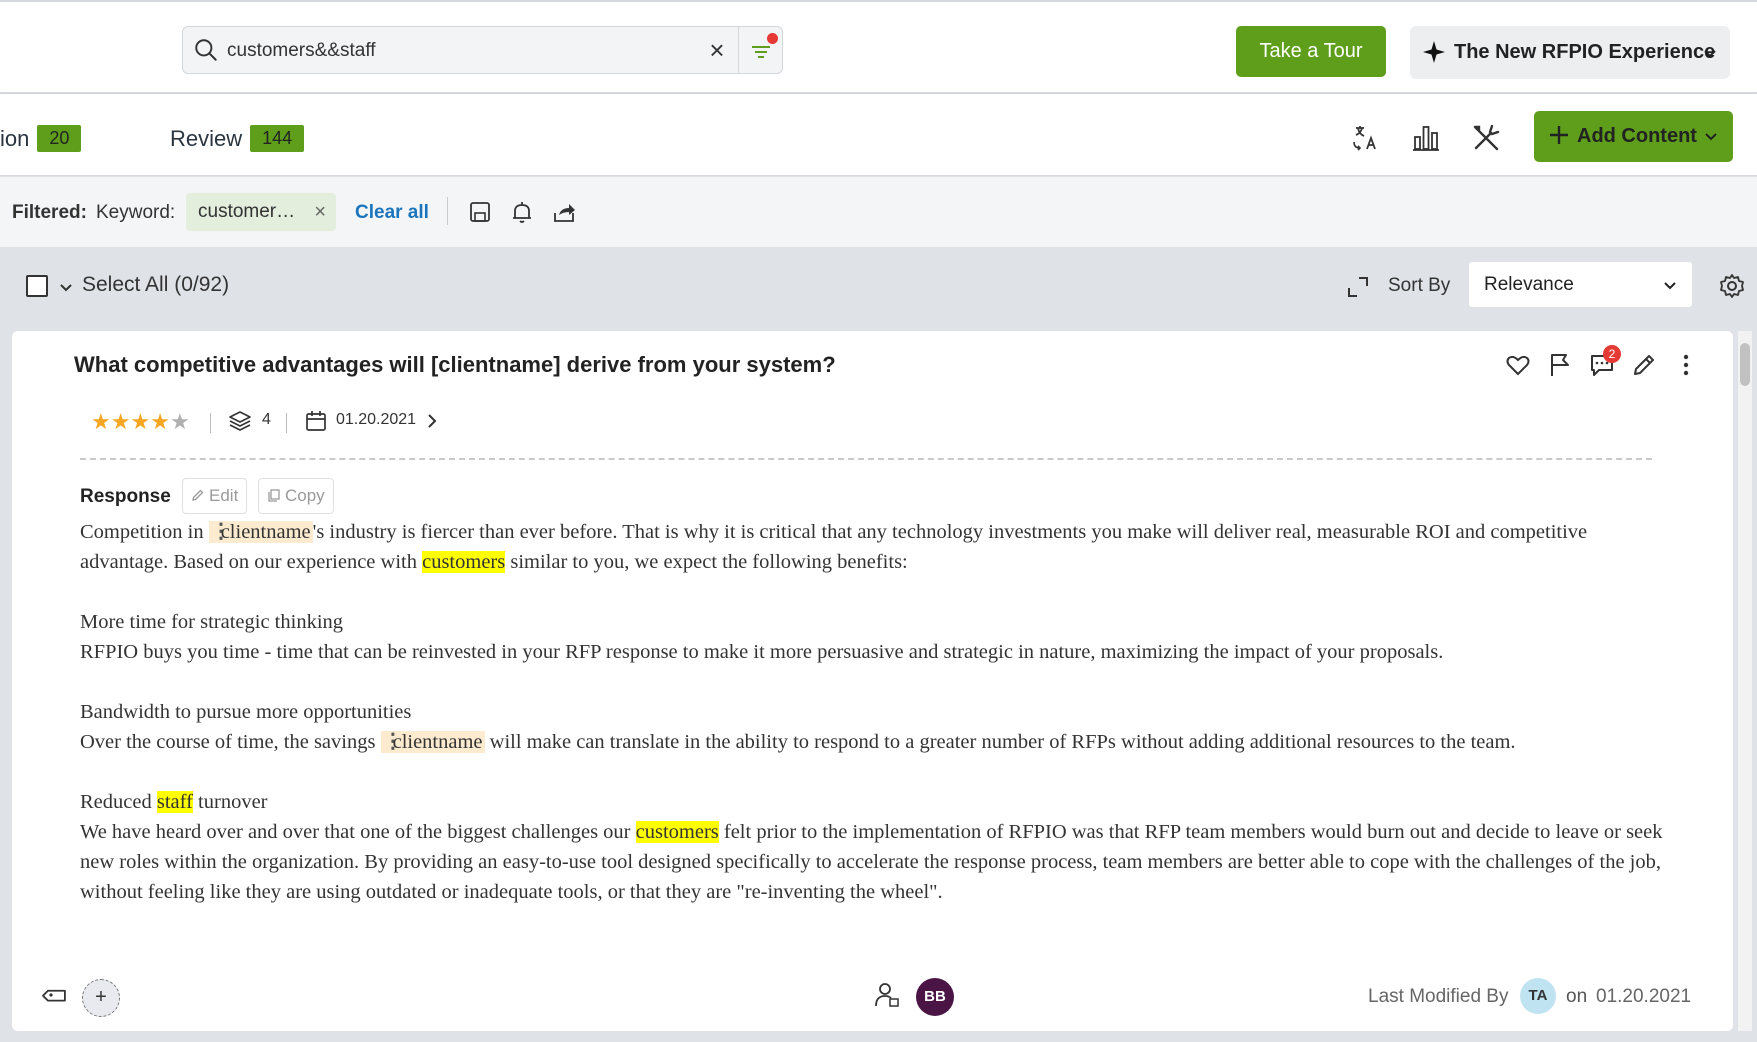 The width and height of the screenshot is (1757, 1042). What do you see at coordinates (1686, 365) in the screenshot?
I see `more-options-icon` at bounding box center [1686, 365].